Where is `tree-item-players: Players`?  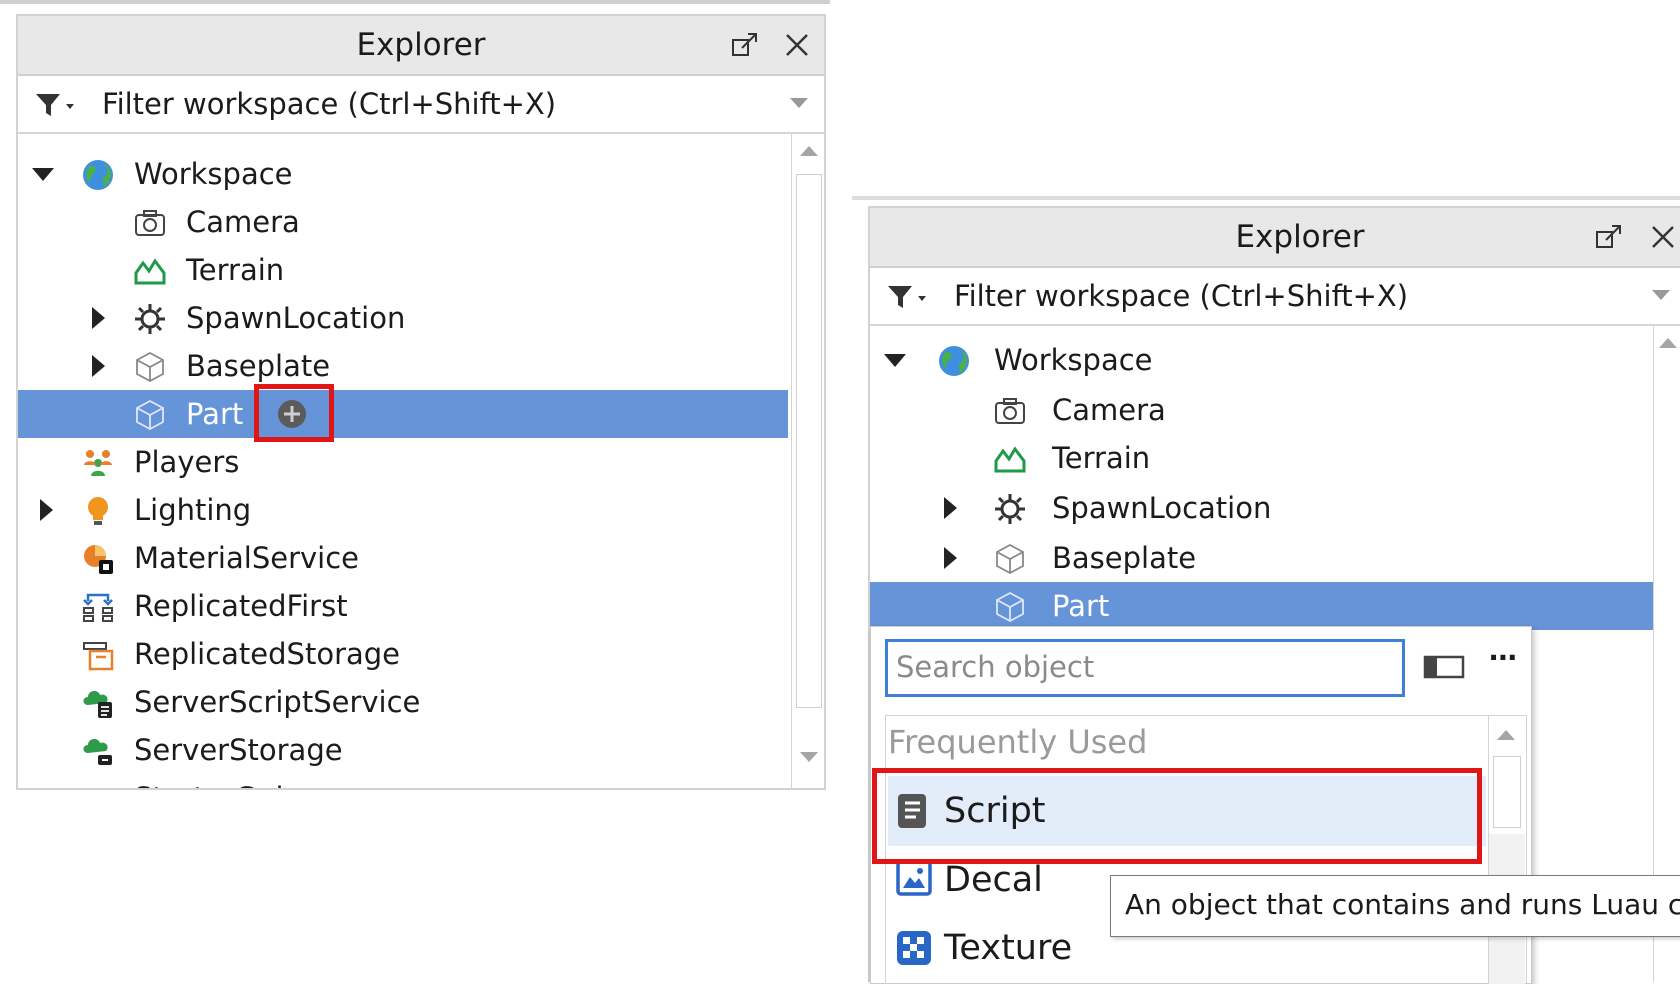
tree-item-players: Players is located at coordinates (403, 462).